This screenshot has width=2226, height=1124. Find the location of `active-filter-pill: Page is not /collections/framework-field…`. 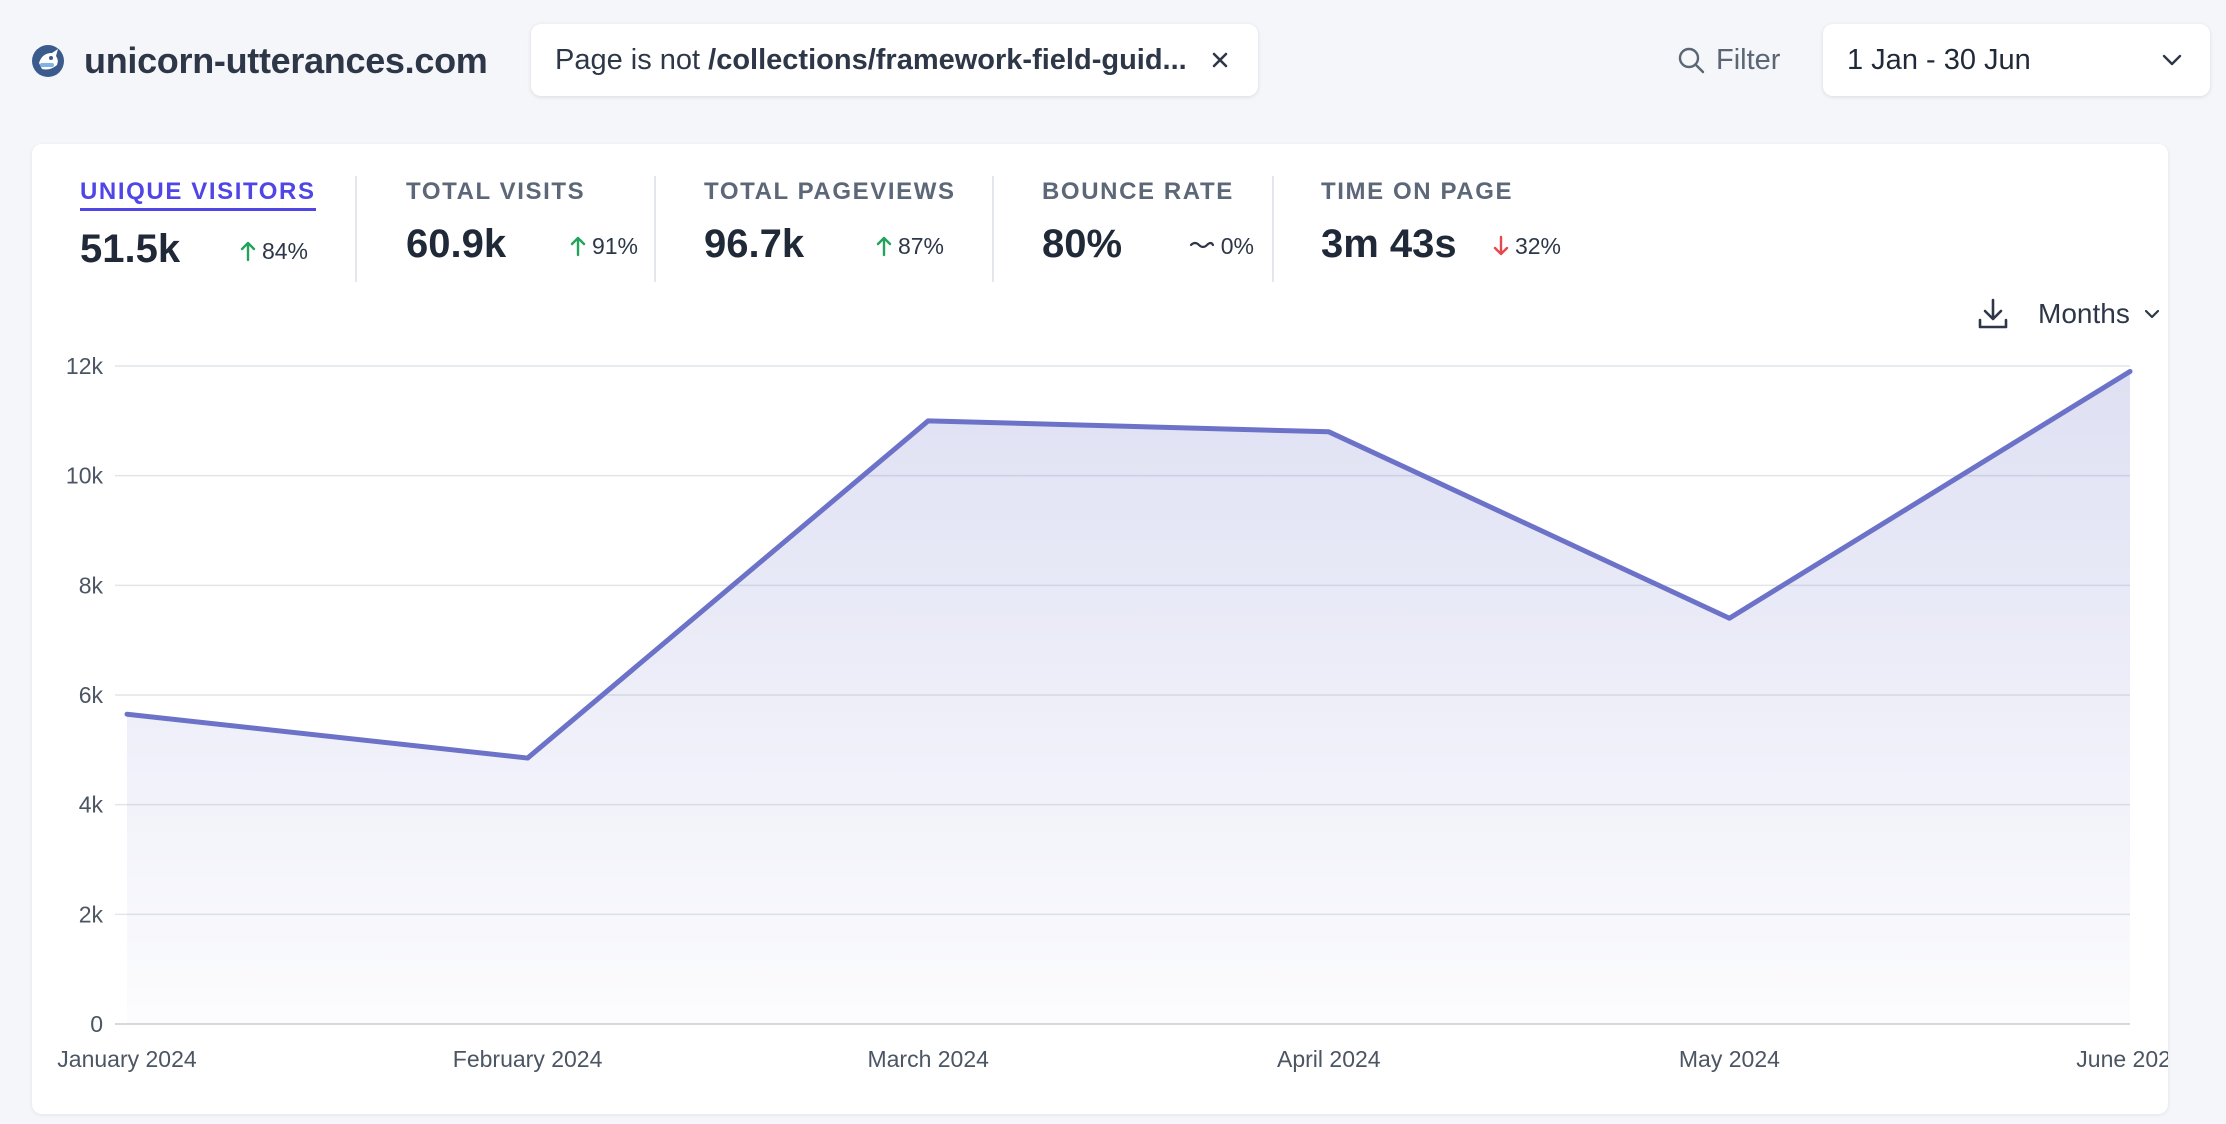

active-filter-pill: Page is not /collections/framework-field… is located at coordinates (894, 60).